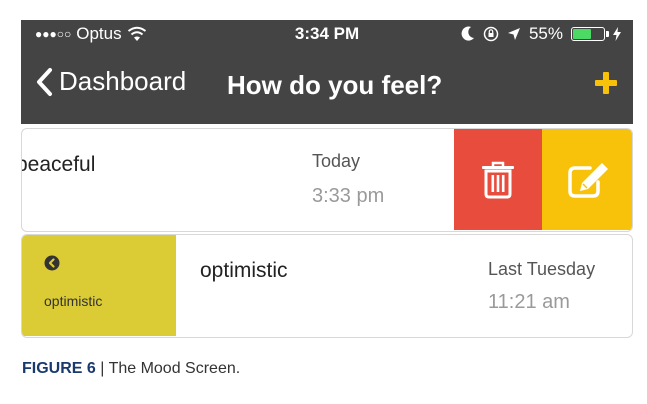 The height and width of the screenshot is (404, 647). I want to click on battery-nub, so click(607, 34).